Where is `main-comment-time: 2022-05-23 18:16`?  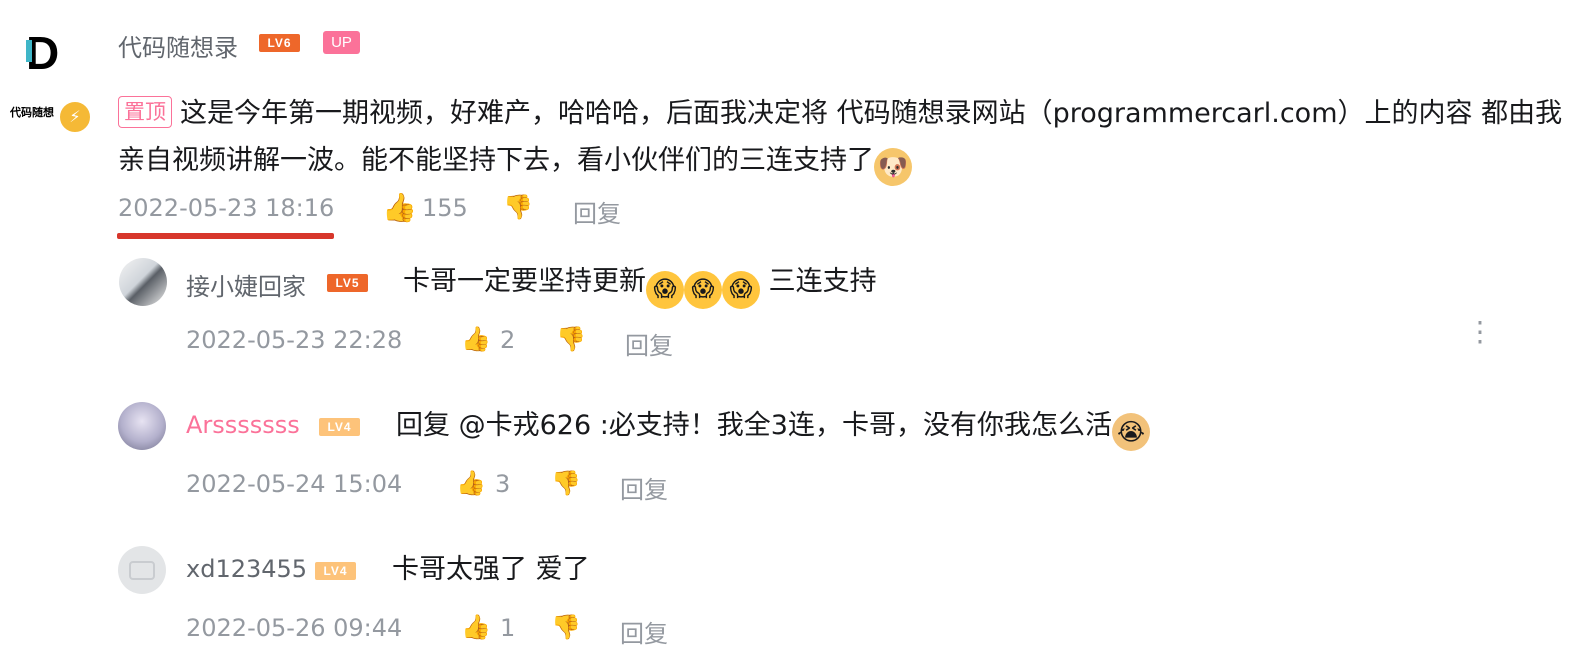 main-comment-time: 2022-05-23 18:16 is located at coordinates (226, 208).